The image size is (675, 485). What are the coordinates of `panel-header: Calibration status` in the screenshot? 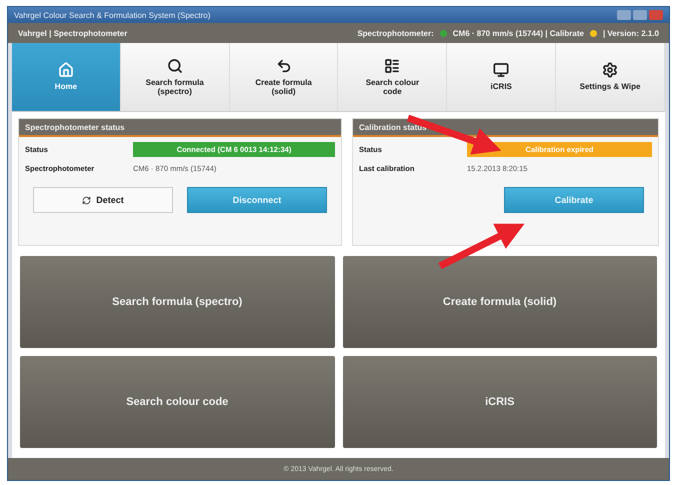 It's located at (505, 128).